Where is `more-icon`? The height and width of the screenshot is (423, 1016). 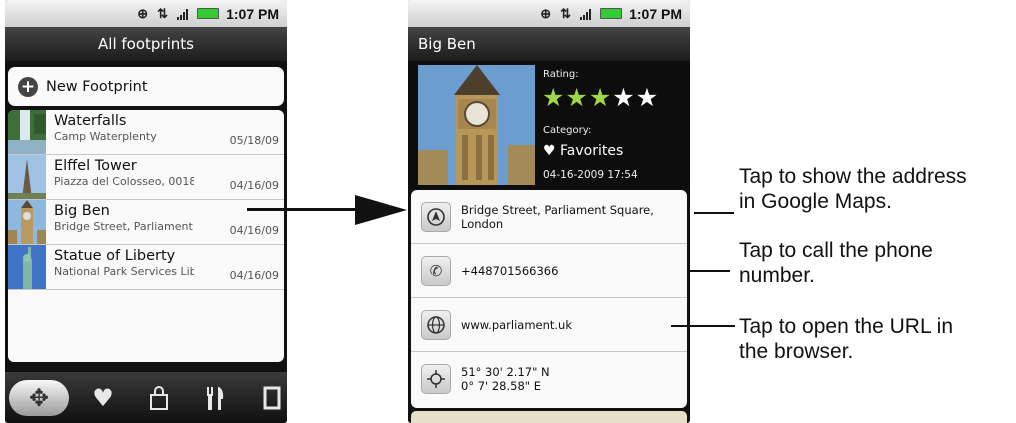 more-icon is located at coordinates (269, 398).